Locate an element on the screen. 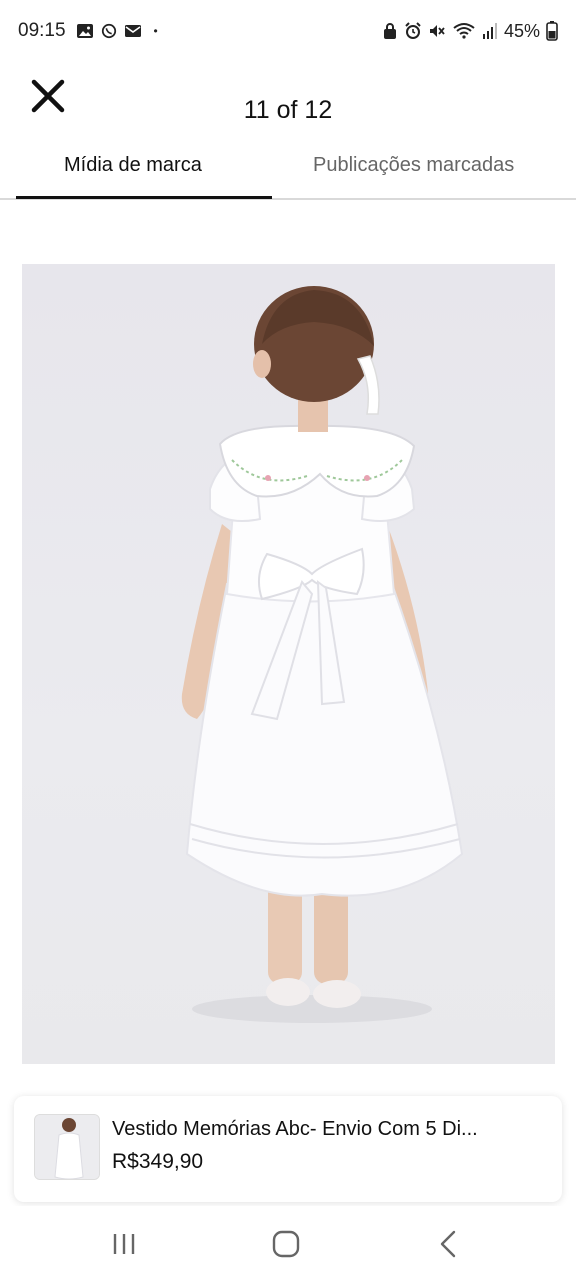 This screenshot has height=1280, width=576. battery-percent: 45% is located at coordinates (521, 30).